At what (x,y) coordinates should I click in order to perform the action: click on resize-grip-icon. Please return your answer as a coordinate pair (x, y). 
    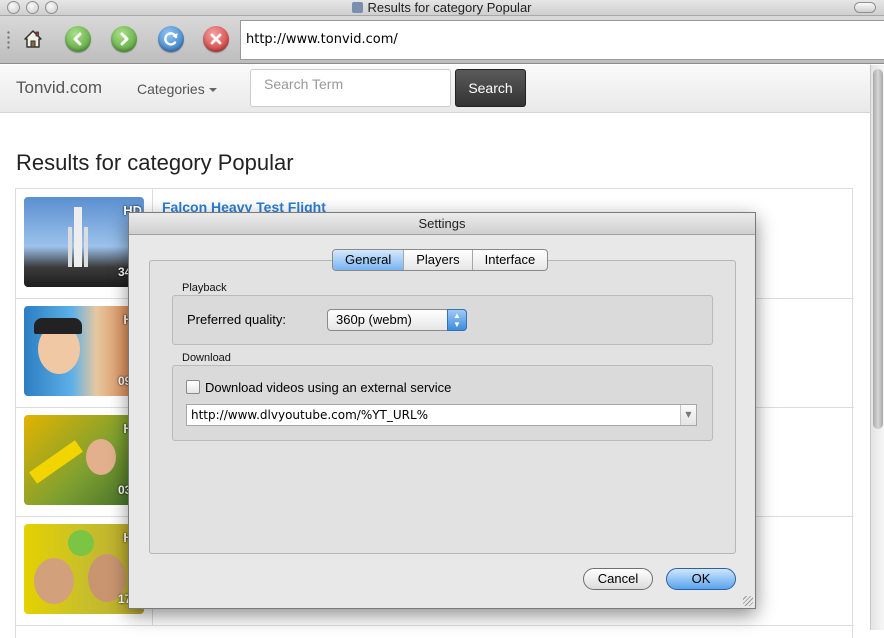
    Looking at the image, I should click on (748, 601).